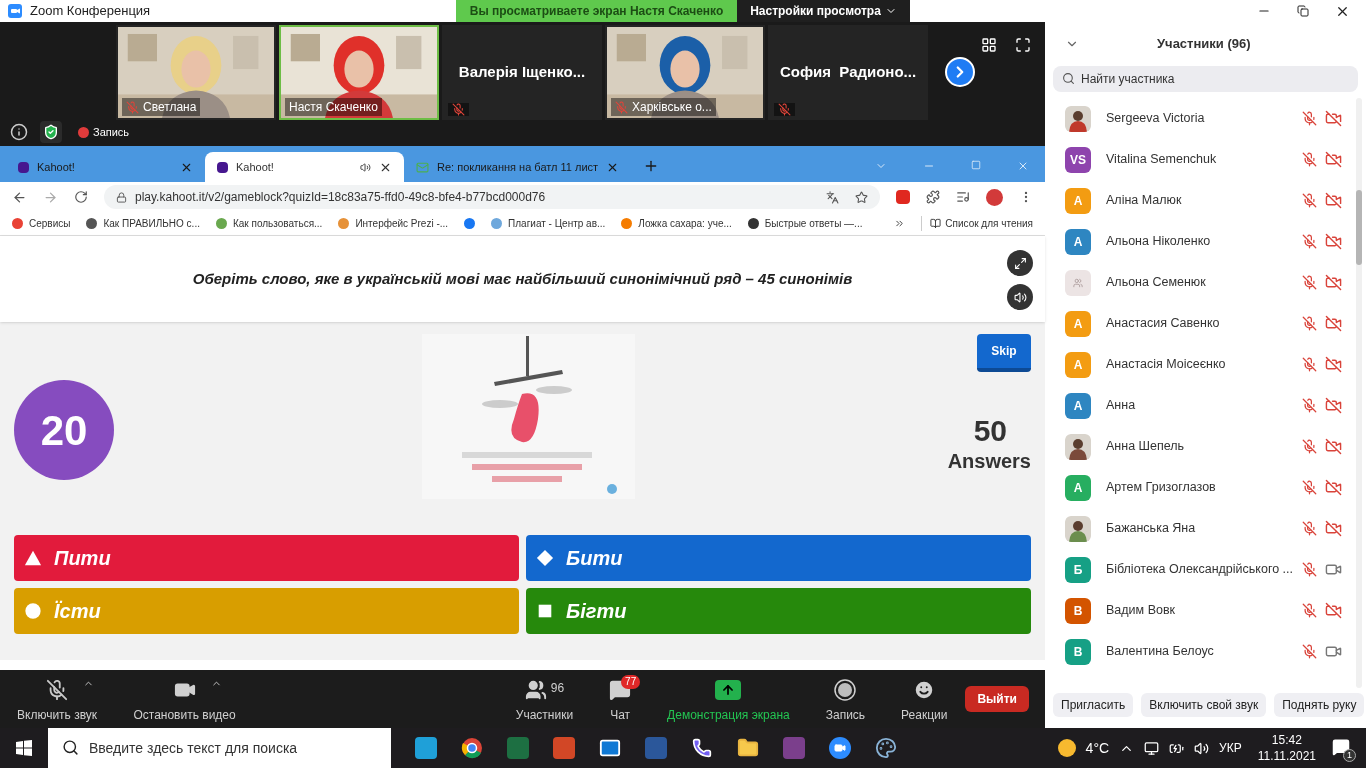  What do you see at coordinates (219, 748) in the screenshot?
I see `taskbar-search-field: Введите здесь текст для поиска` at bounding box center [219, 748].